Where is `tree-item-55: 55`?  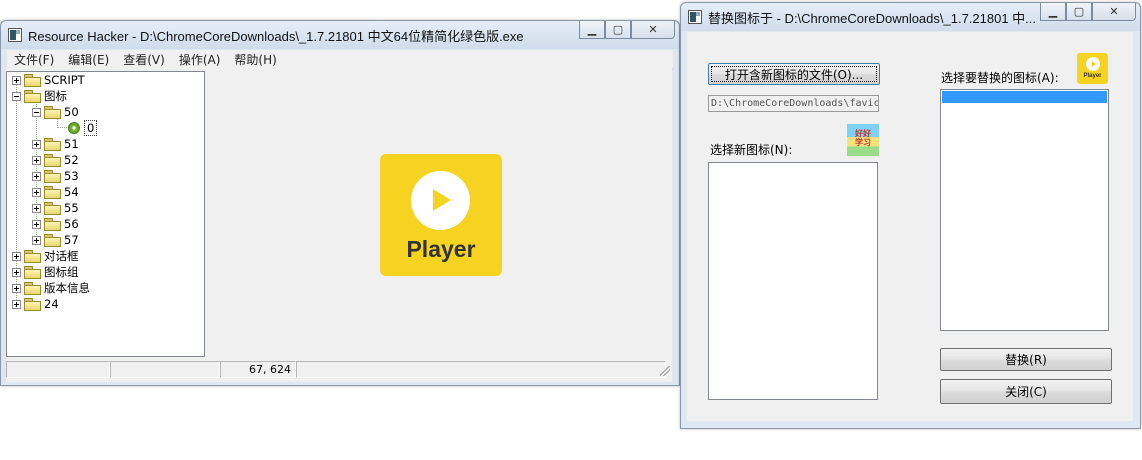
tree-item-55: 55 is located at coordinates (55, 208).